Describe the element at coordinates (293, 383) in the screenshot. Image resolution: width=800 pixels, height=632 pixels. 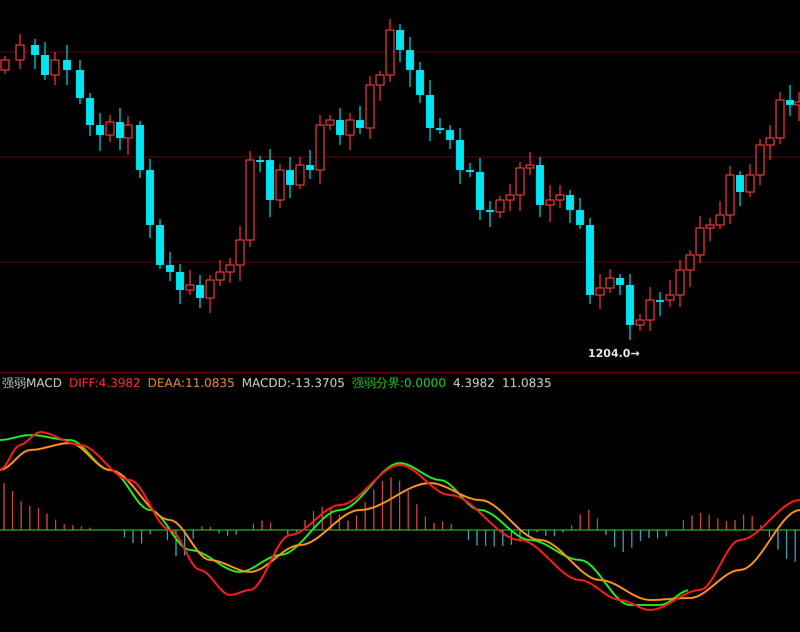
I see `indicator-value: MACDD:-13.3705` at that location.